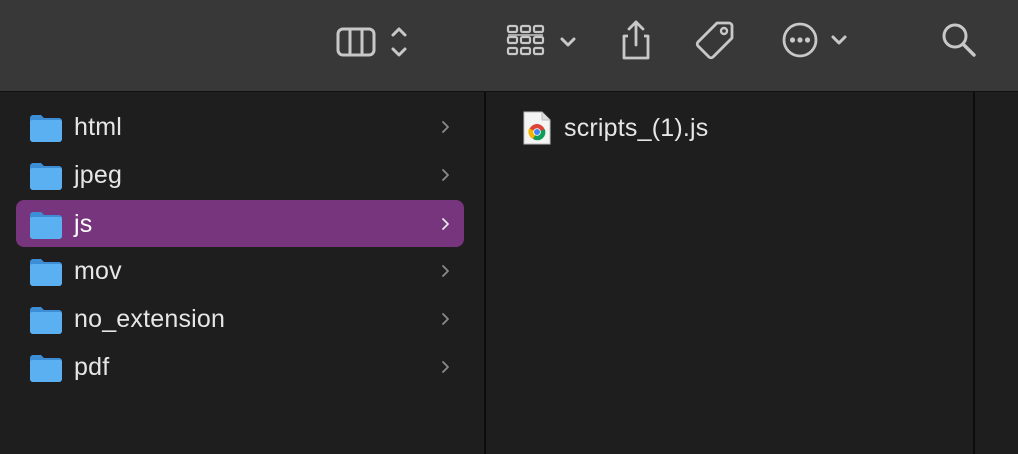  What do you see at coordinates (996, 273) in the screenshot?
I see `preview-column` at bounding box center [996, 273].